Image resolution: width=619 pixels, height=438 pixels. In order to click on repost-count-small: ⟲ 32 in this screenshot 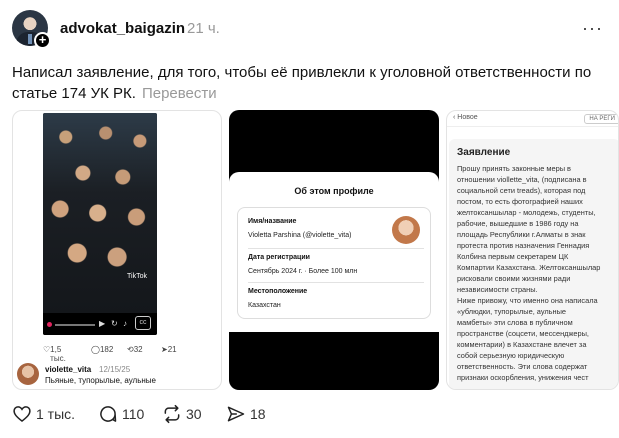, I will do `click(135, 349)`.